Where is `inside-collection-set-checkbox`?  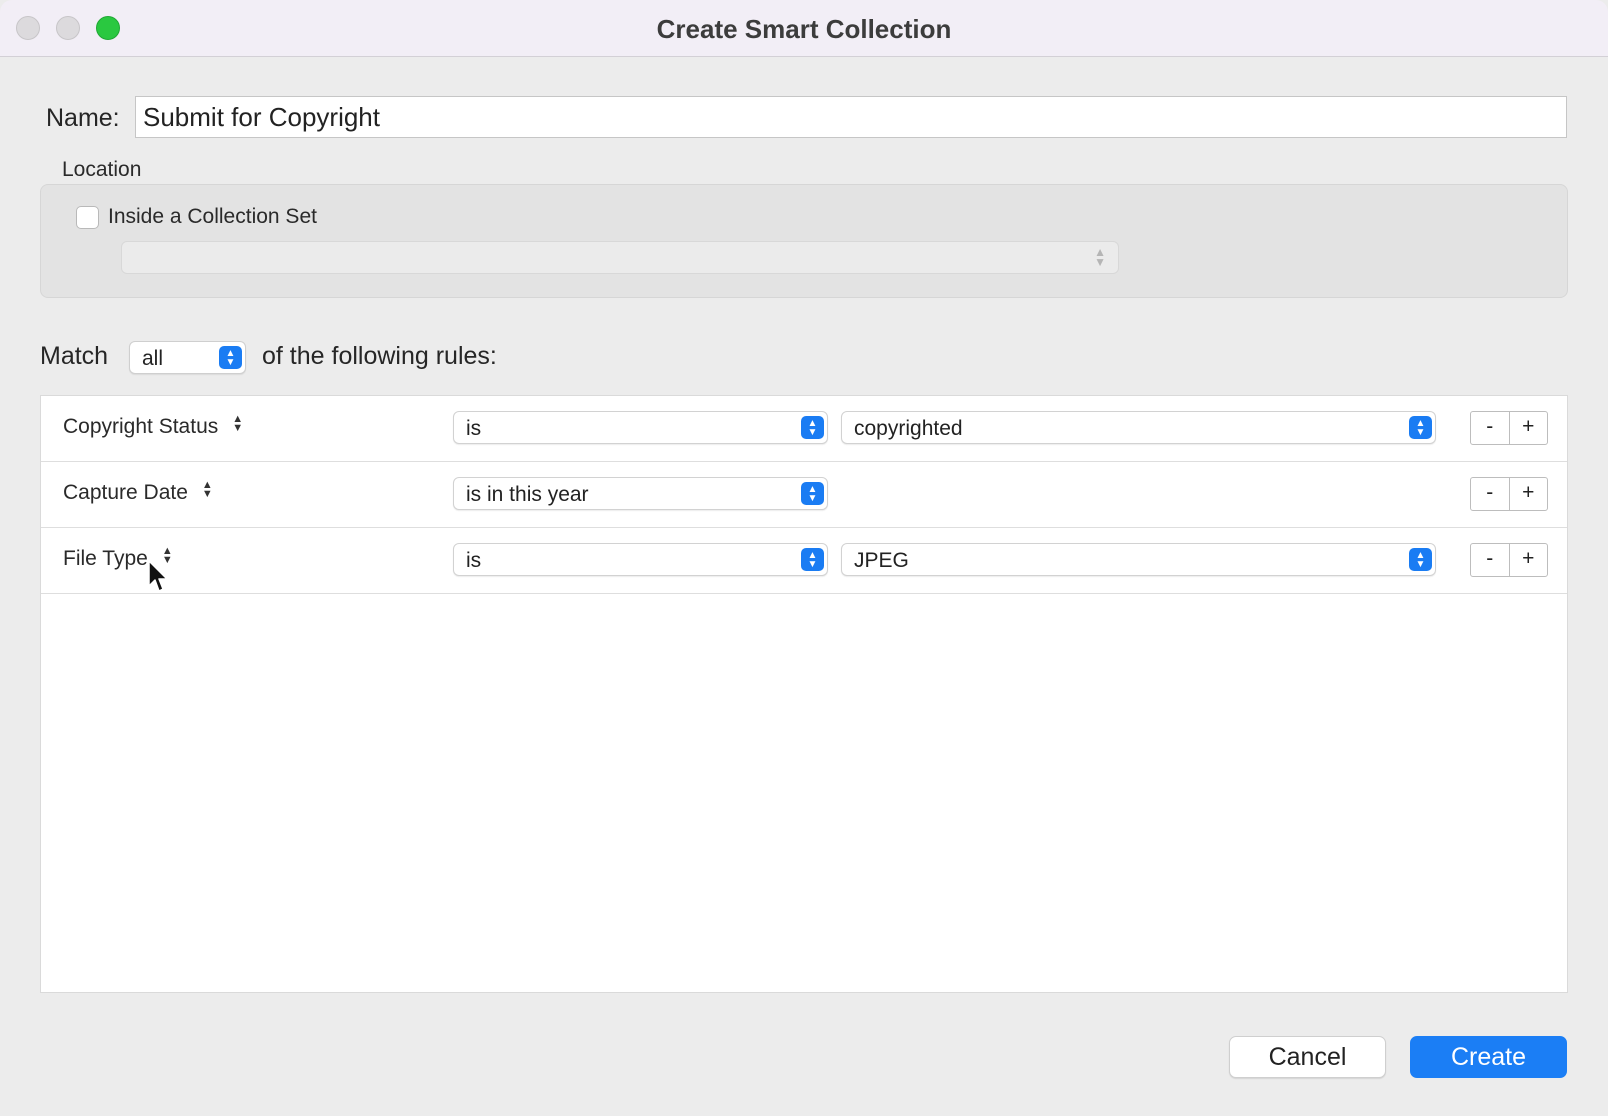 inside-collection-set-checkbox is located at coordinates (87, 217).